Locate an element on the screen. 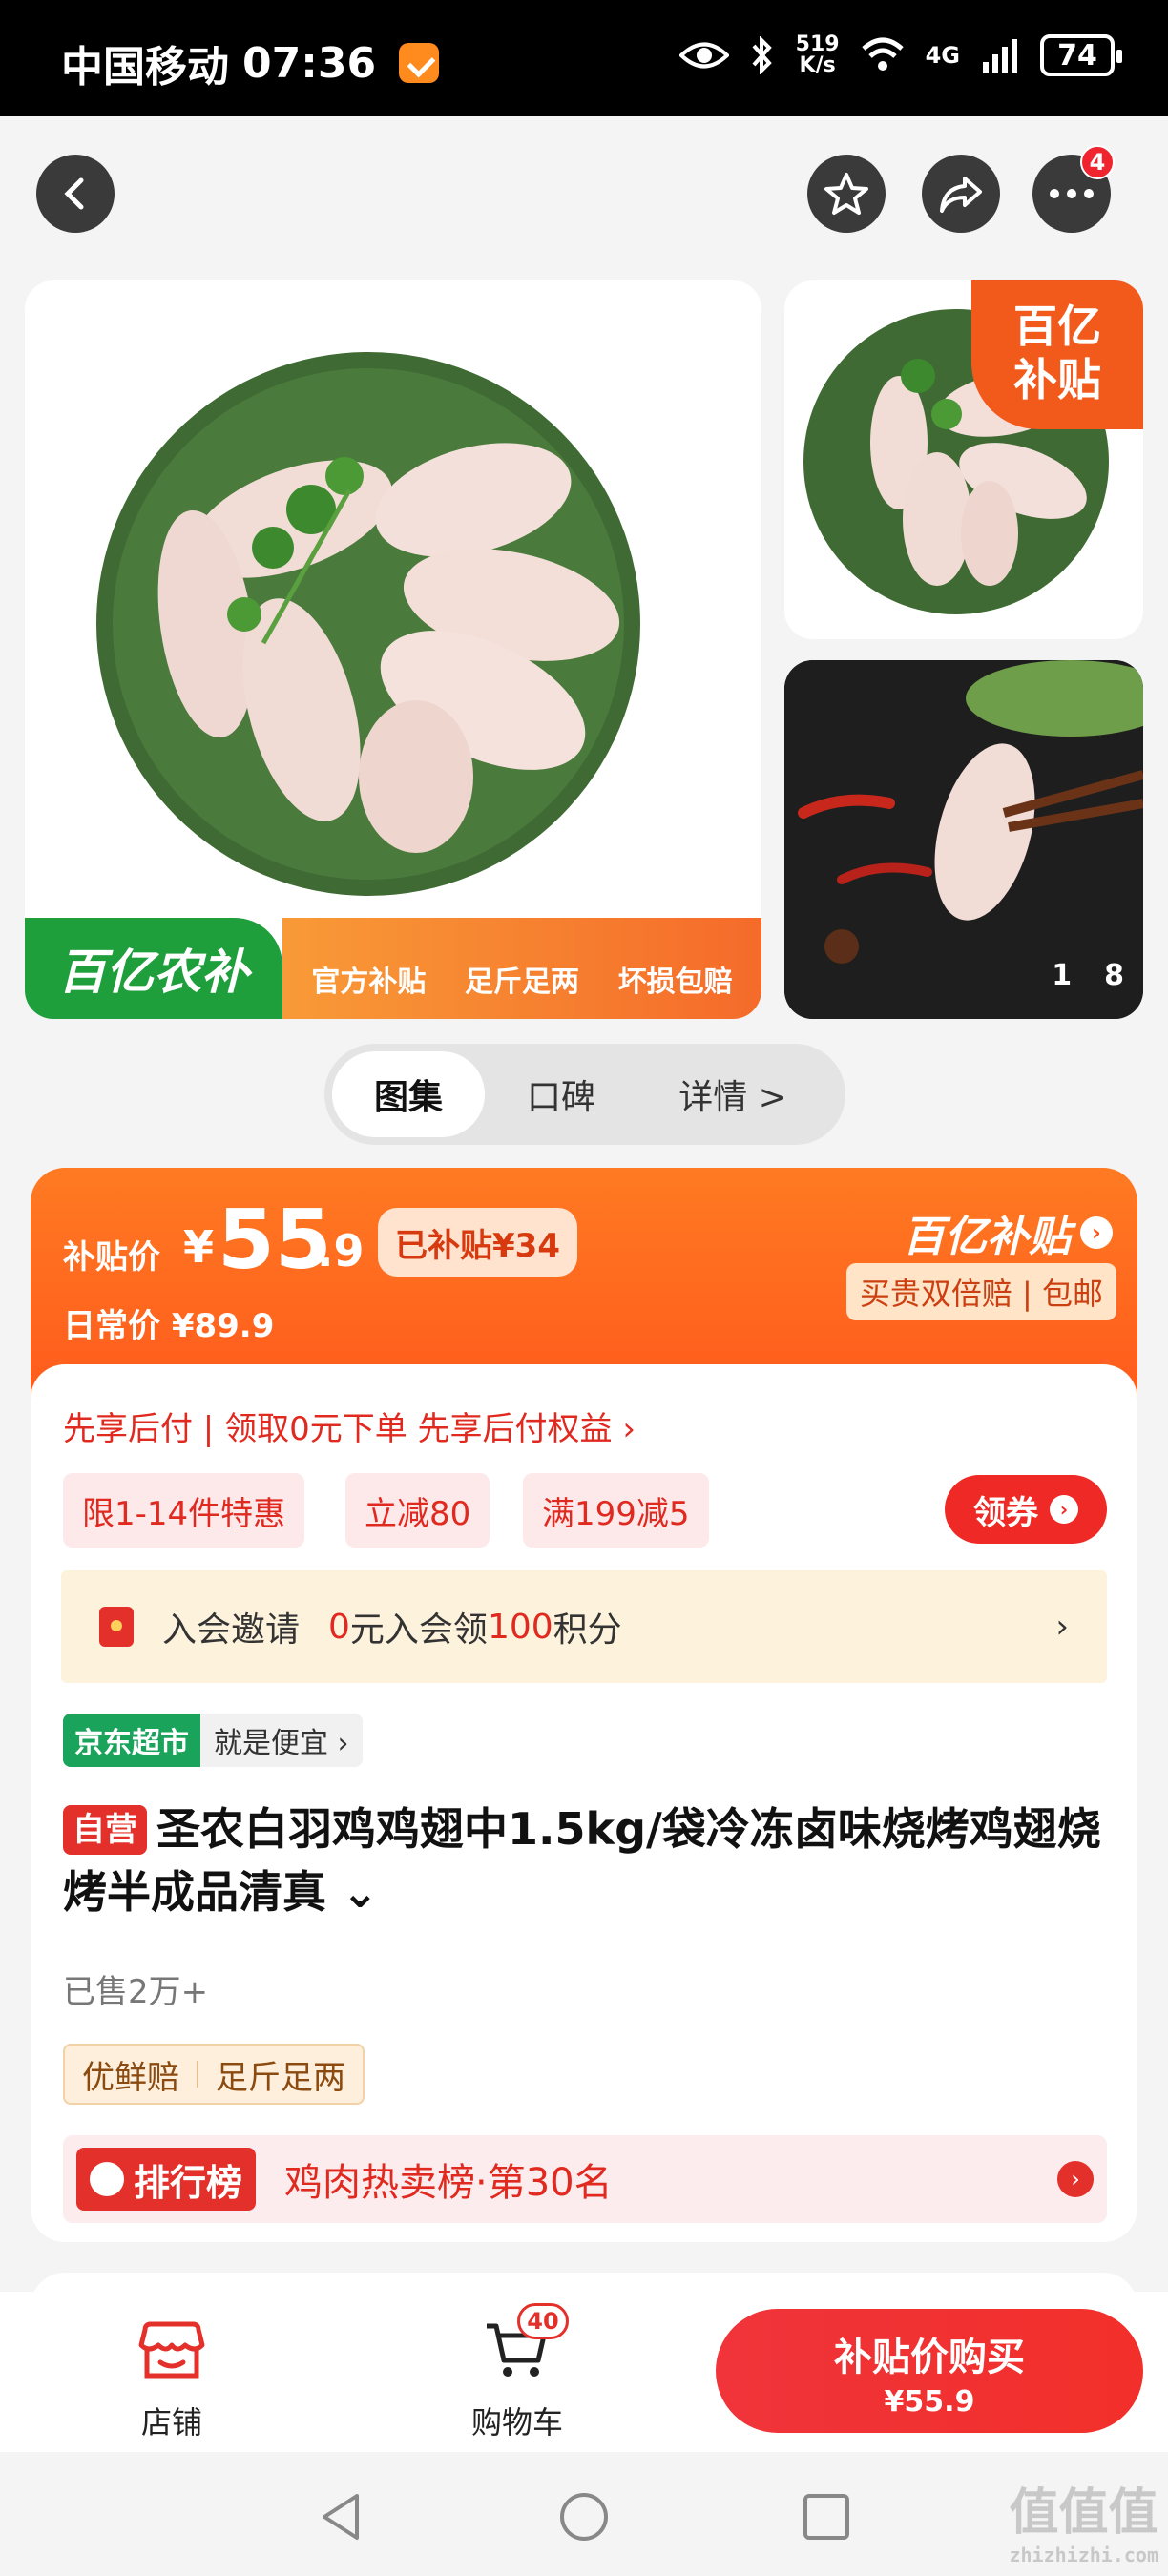  red-envelope-icon is located at coordinates (116, 1627).